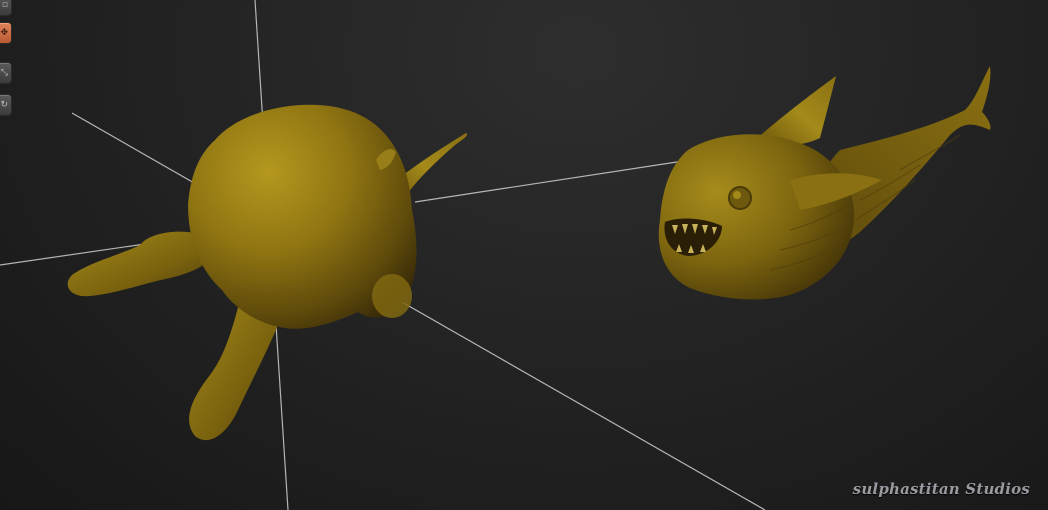 The width and height of the screenshot is (1048, 510). I want to click on axis-line-right, so click(552, 181).